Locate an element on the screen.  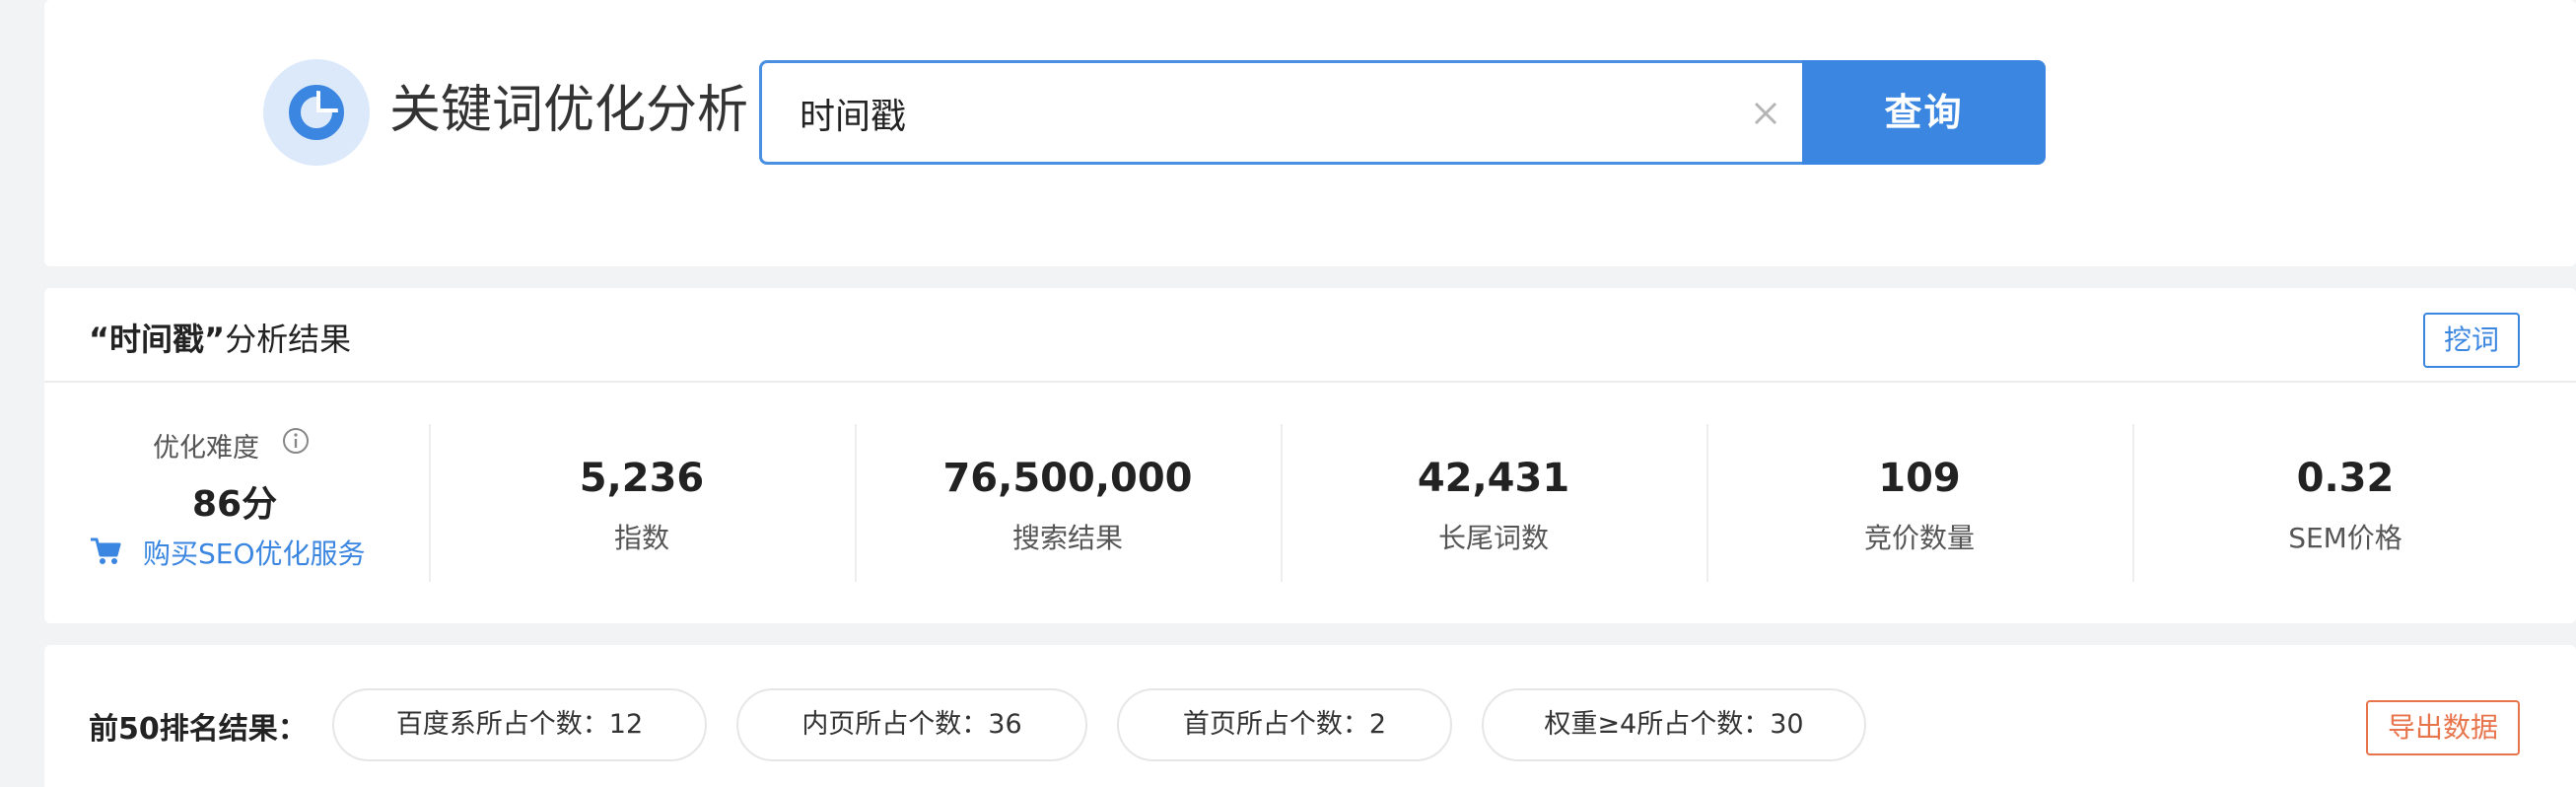
search-box is located at coordinates (1280, 112).